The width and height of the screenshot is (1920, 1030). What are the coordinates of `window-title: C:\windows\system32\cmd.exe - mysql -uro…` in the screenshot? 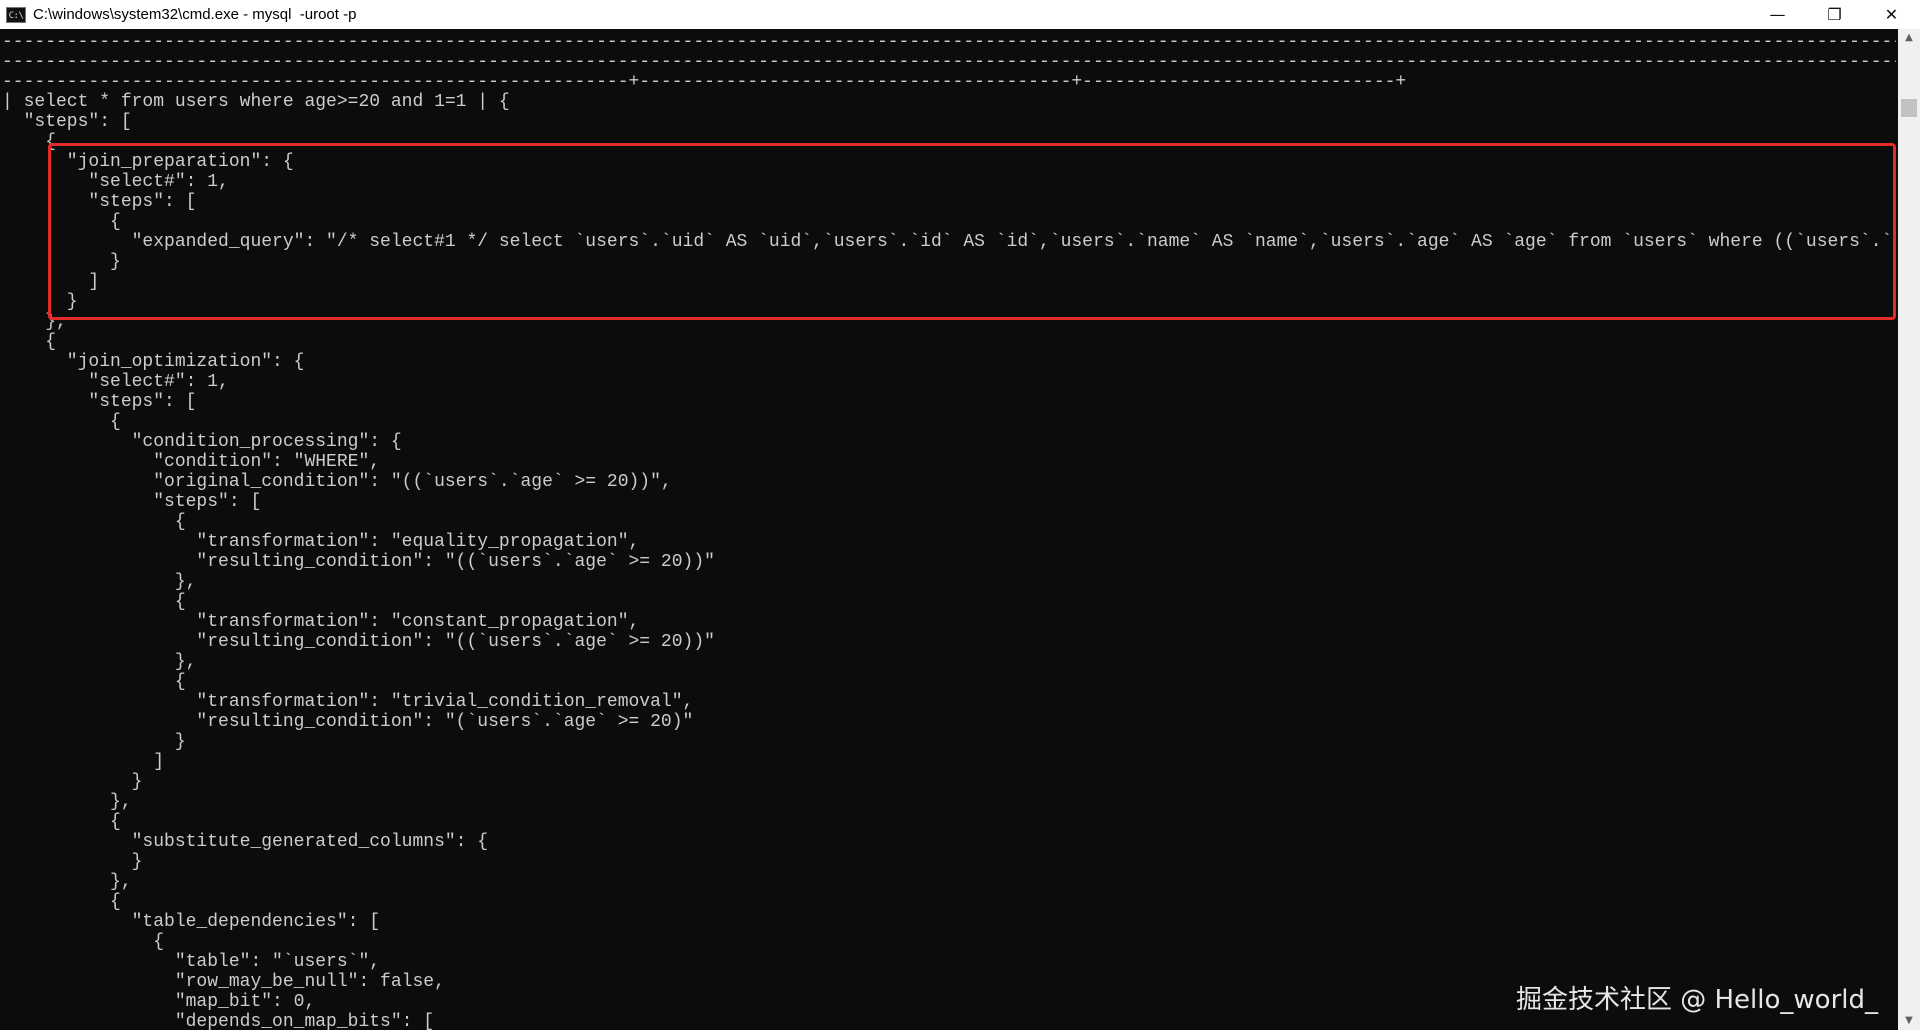 It's located at (195, 14).